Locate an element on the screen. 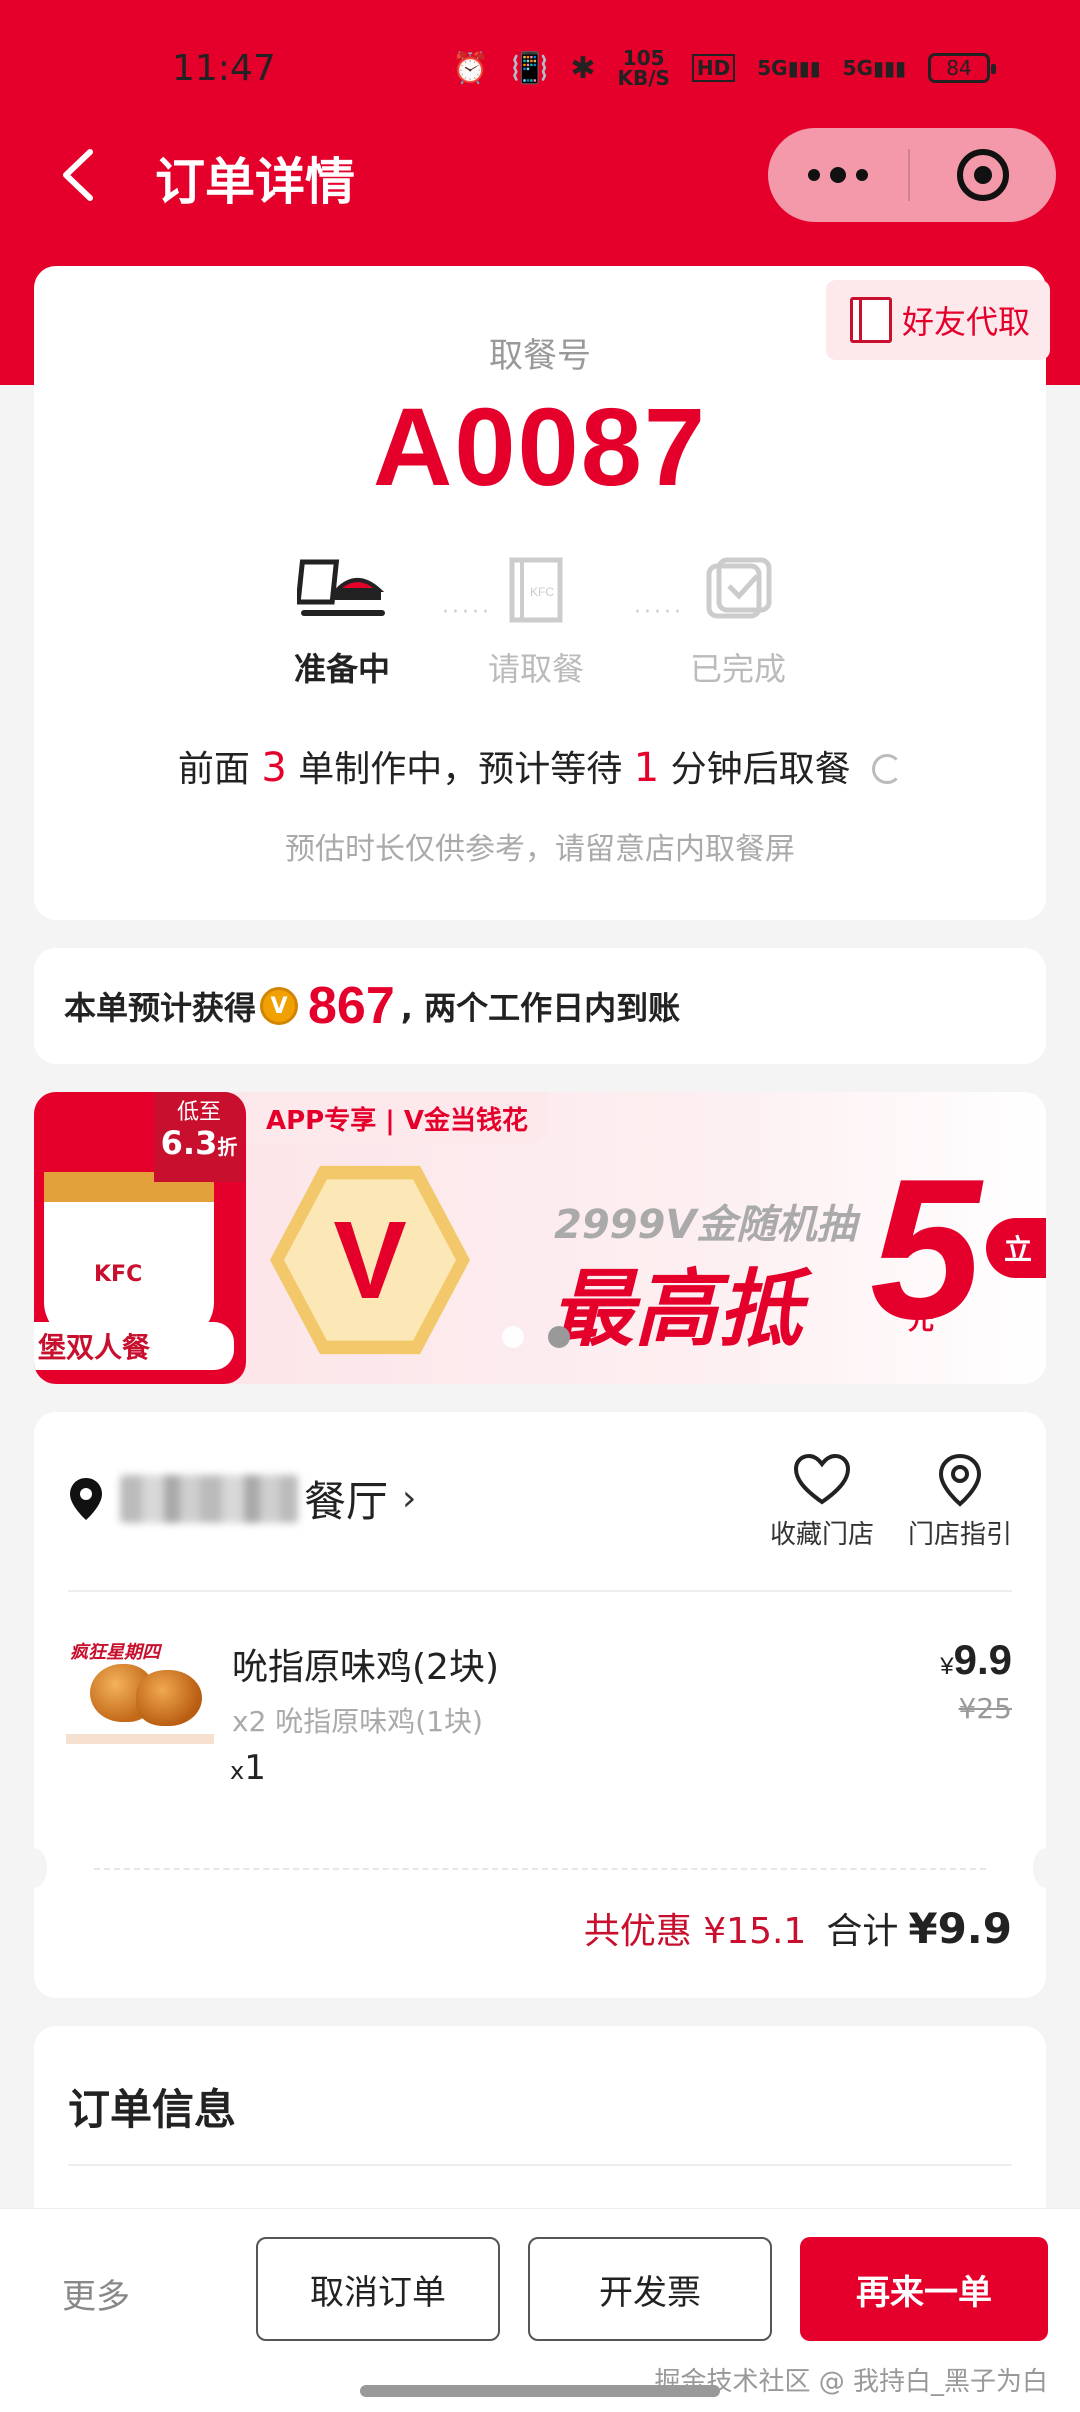 This screenshot has height=2412, width=1080. points-suffix: , 两个工作日内到账 is located at coordinates (540, 1008).